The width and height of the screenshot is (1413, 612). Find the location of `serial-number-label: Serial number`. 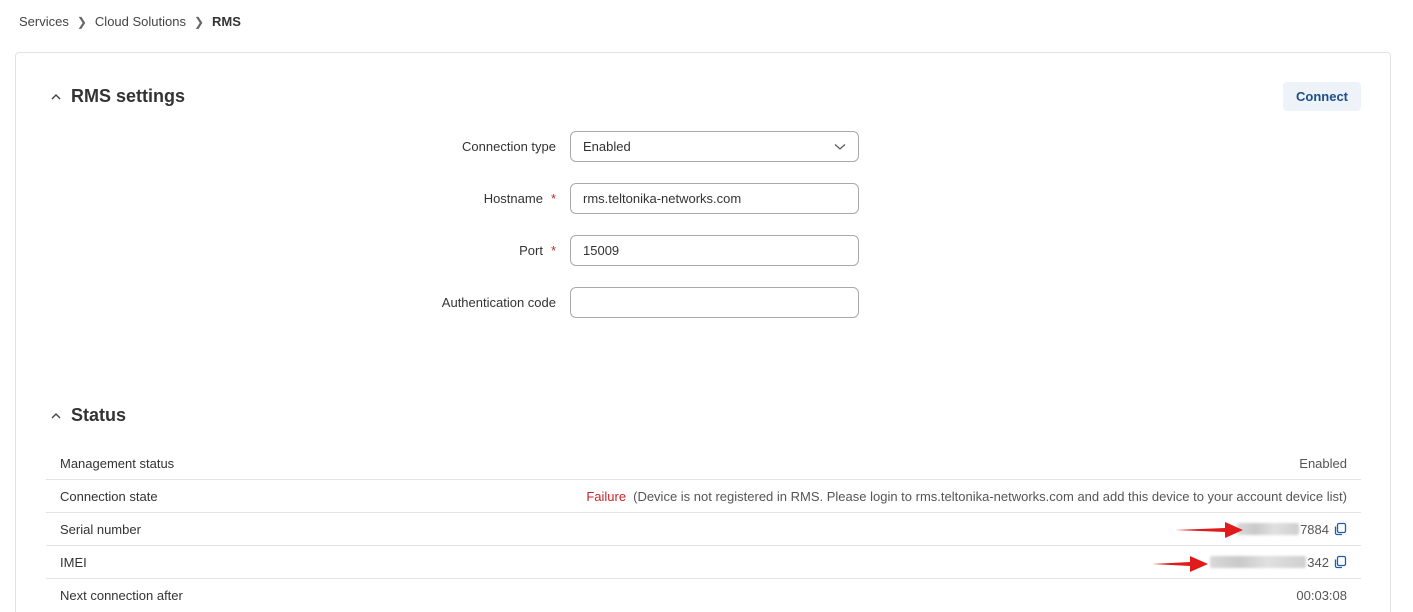

serial-number-label: Serial number is located at coordinates (100, 529).